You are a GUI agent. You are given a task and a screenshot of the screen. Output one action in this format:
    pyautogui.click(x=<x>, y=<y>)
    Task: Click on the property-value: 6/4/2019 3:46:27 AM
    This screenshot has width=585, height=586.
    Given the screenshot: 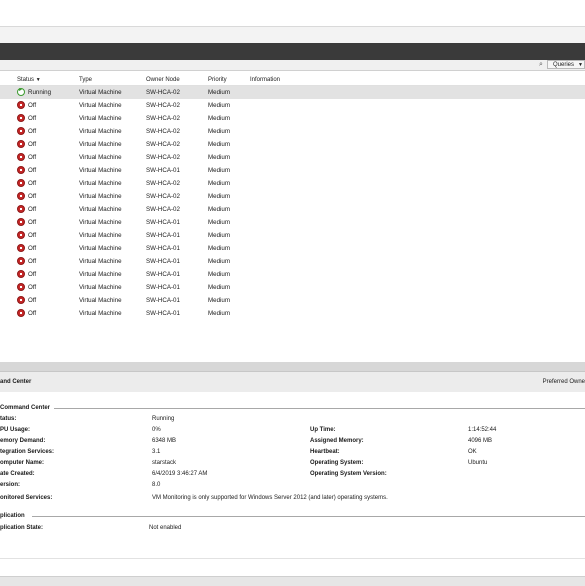 What is the action you would take?
    pyautogui.click(x=180, y=474)
    